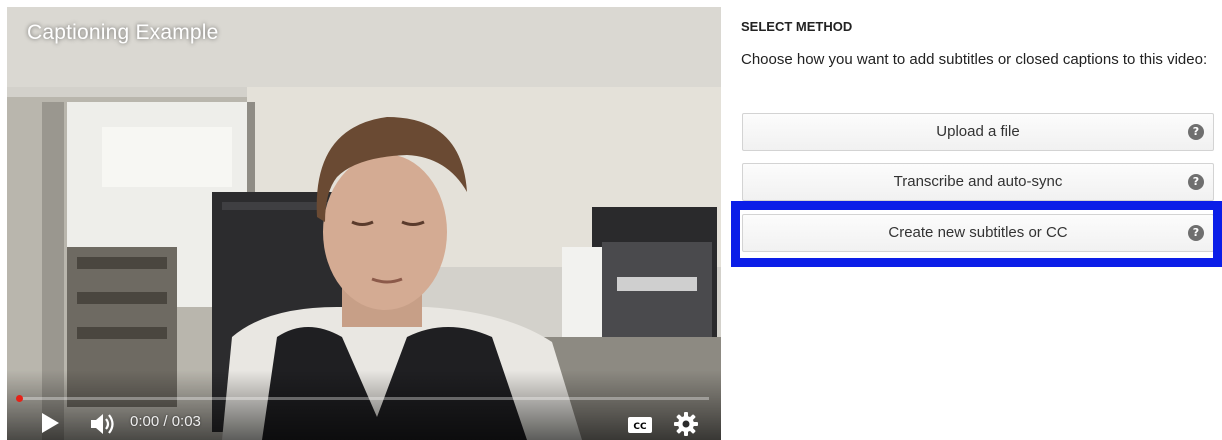  I want to click on upload-file-button: Upload a file ?, so click(978, 132).